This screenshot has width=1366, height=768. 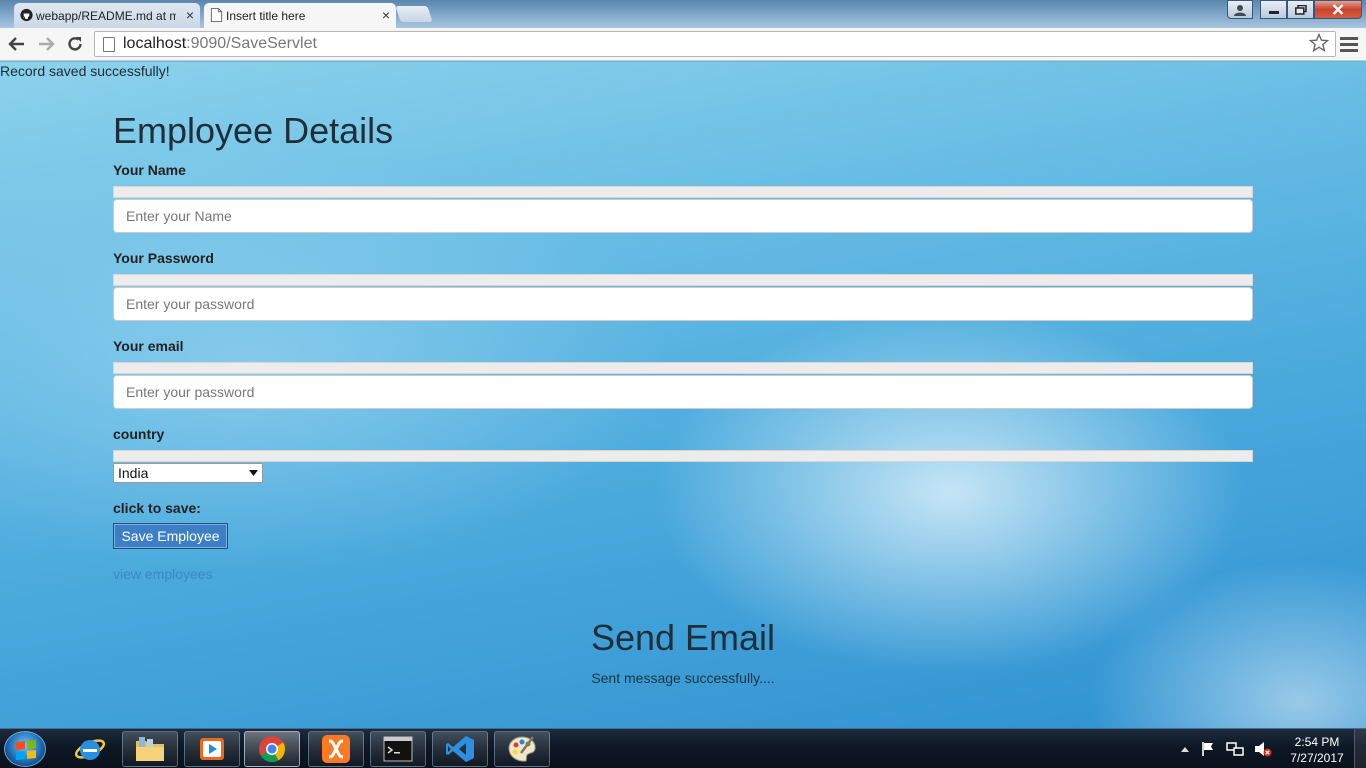 I want to click on windows-logo-icon, so click(x=26, y=750).